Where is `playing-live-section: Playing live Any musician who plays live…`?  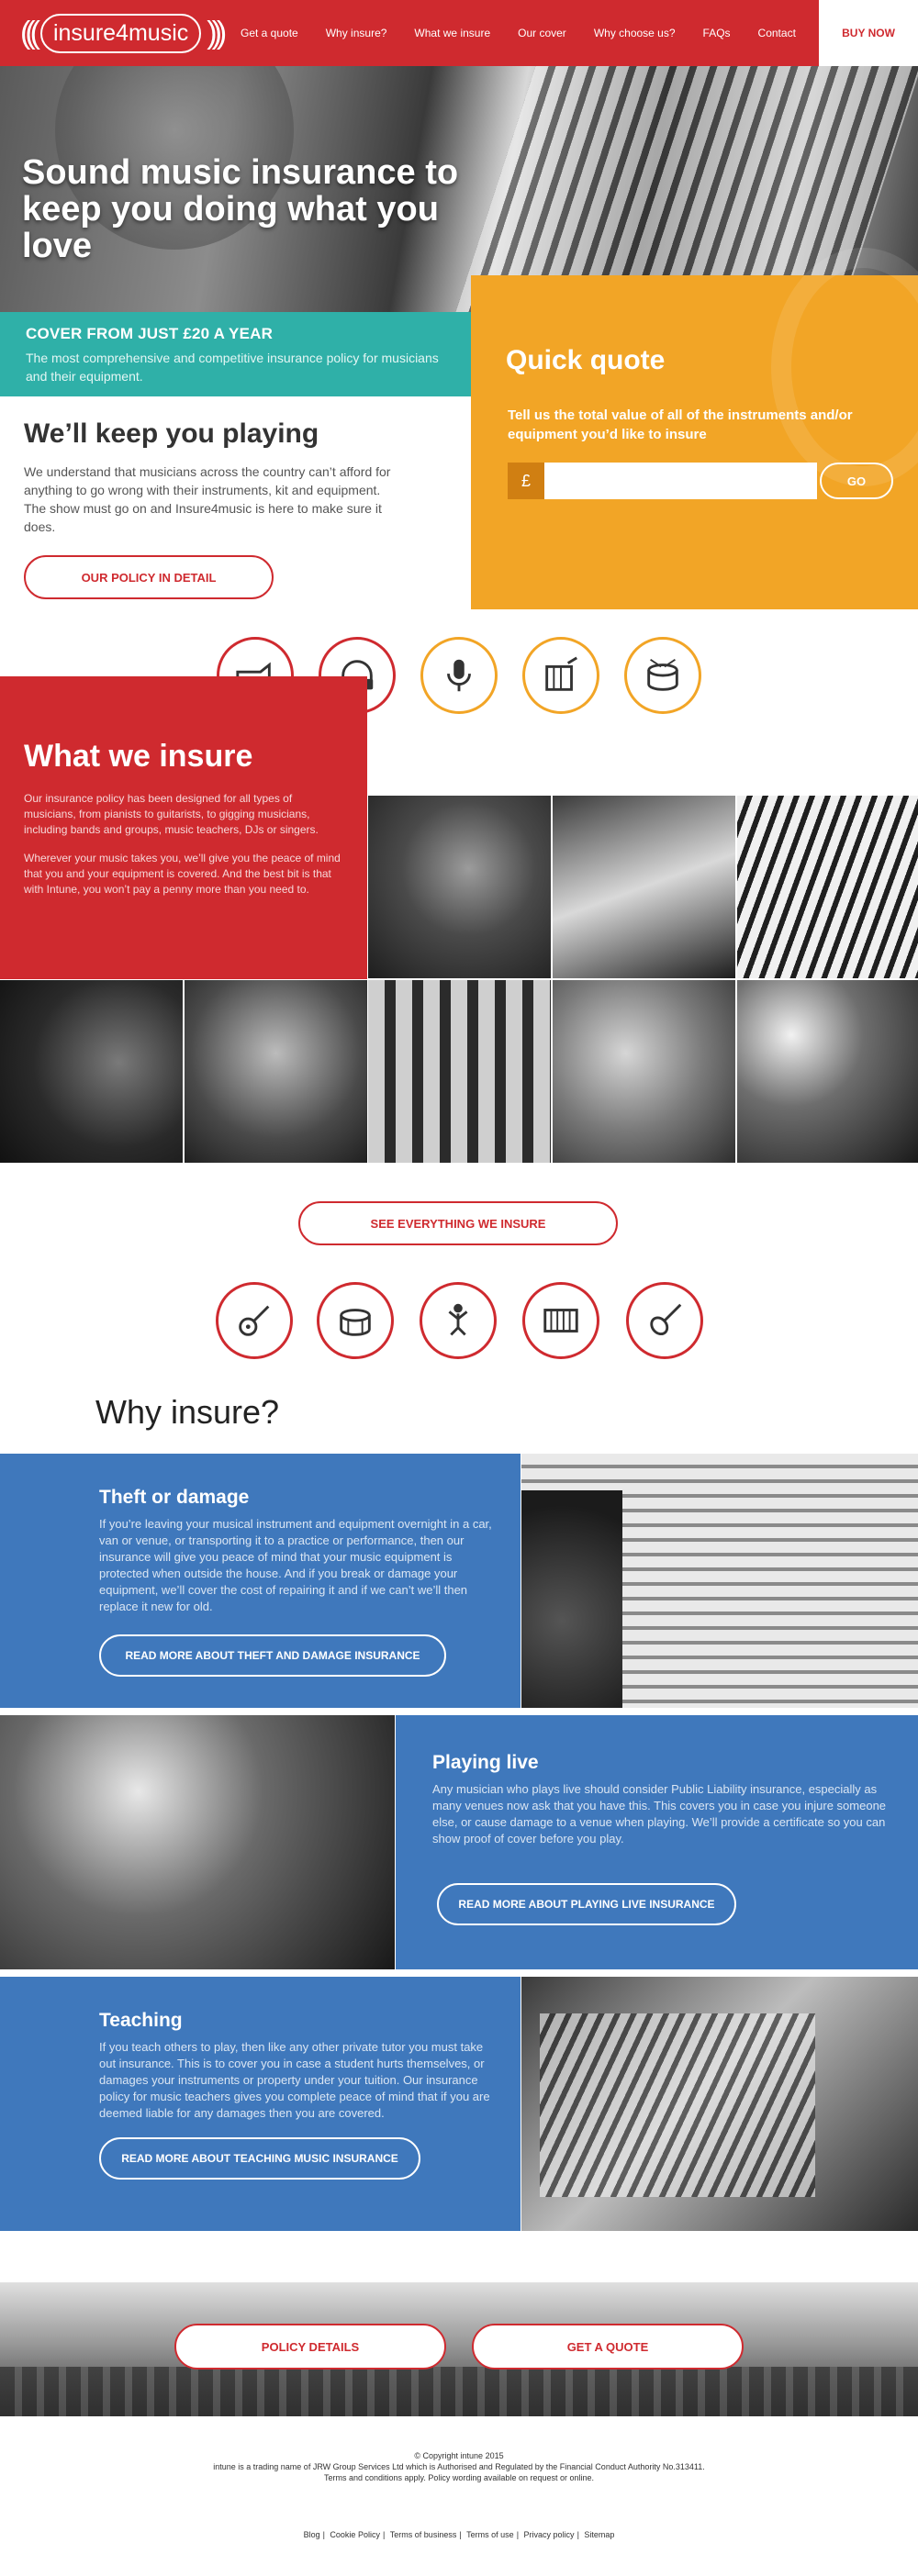
playing-live-section: Playing live Any musician who plays live… is located at coordinates (657, 1842).